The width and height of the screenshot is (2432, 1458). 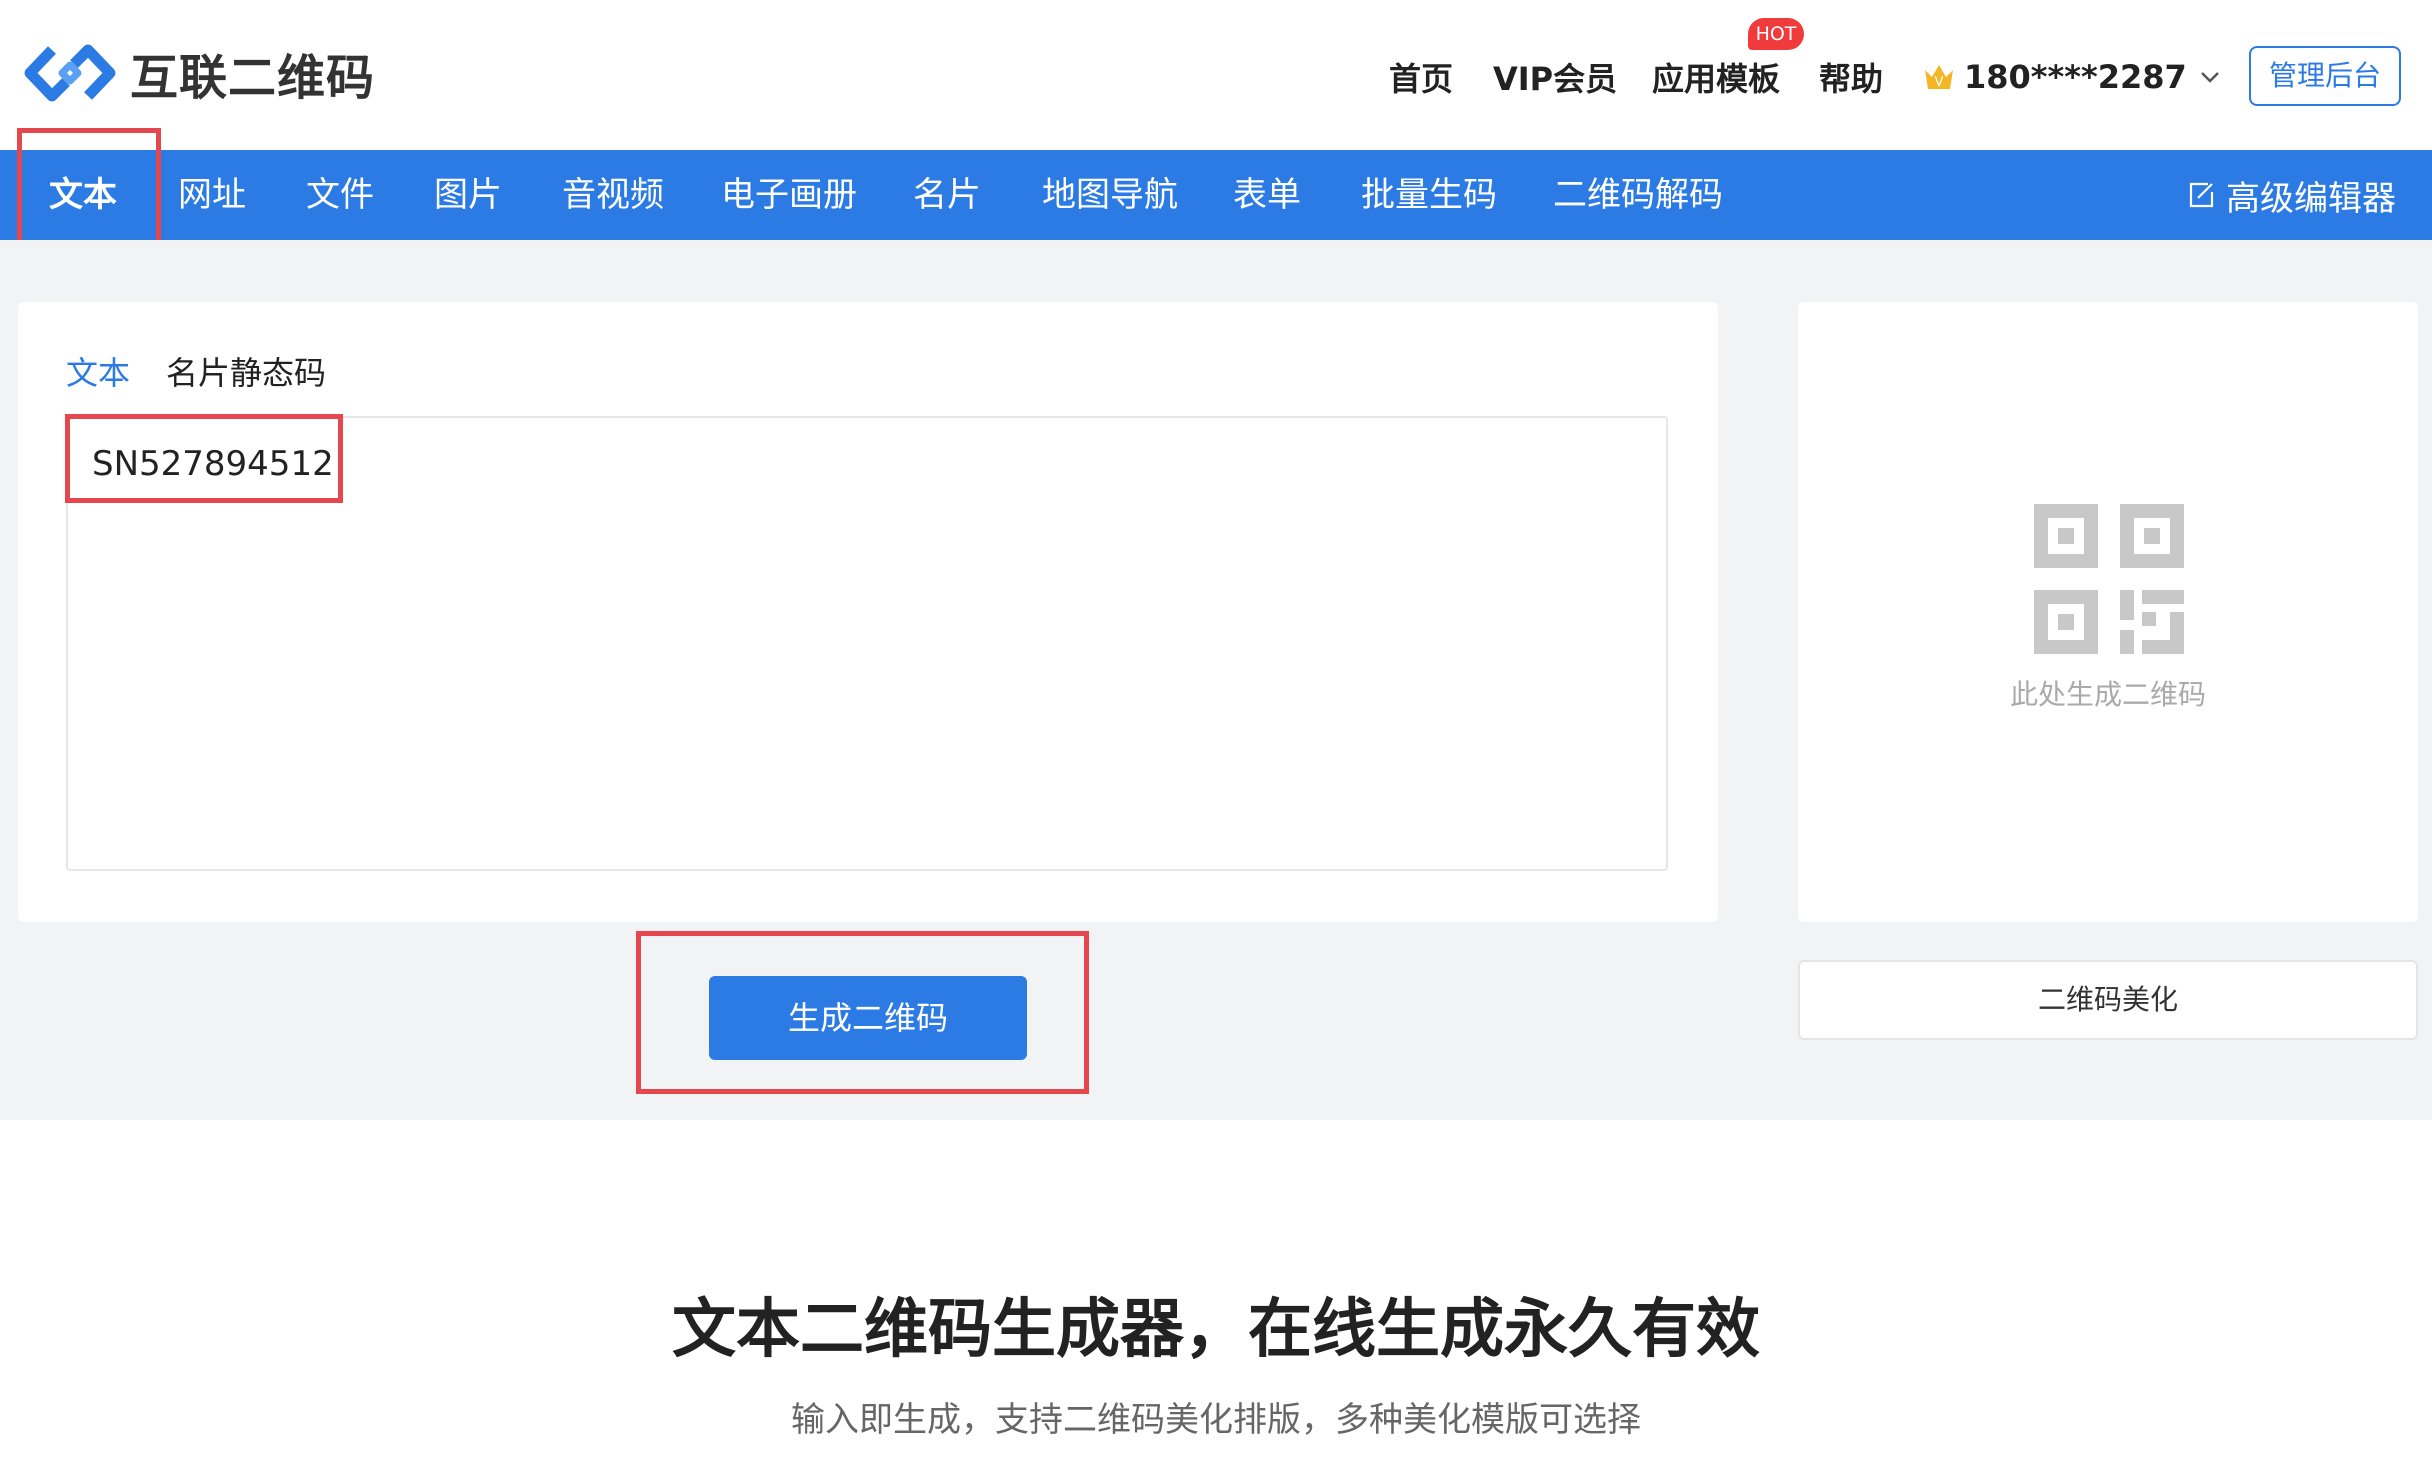 I want to click on top-nav-home: 首页, so click(x=1421, y=77).